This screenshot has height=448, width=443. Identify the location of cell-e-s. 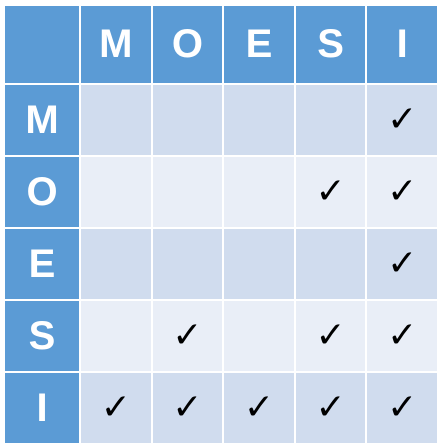
(330, 264).